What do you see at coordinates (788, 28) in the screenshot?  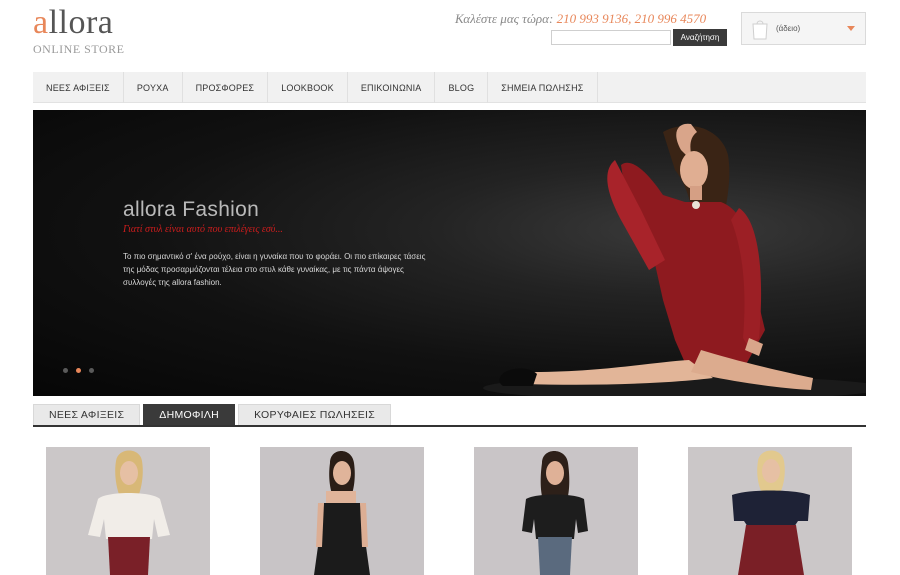 I see `cart-status: (άδειο)` at bounding box center [788, 28].